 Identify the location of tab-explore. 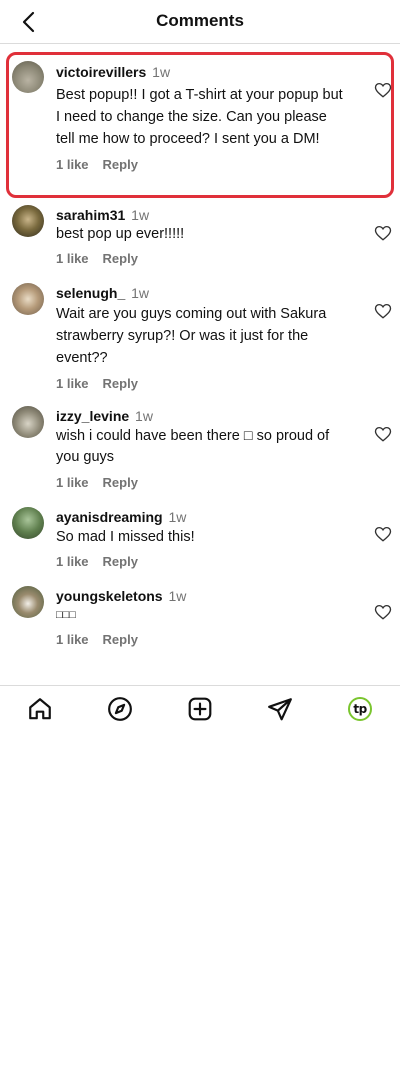
(120, 709).